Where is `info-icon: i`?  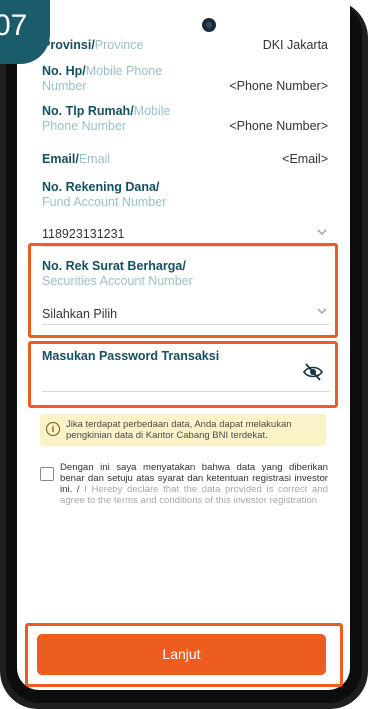
info-icon: i is located at coordinates (53, 429).